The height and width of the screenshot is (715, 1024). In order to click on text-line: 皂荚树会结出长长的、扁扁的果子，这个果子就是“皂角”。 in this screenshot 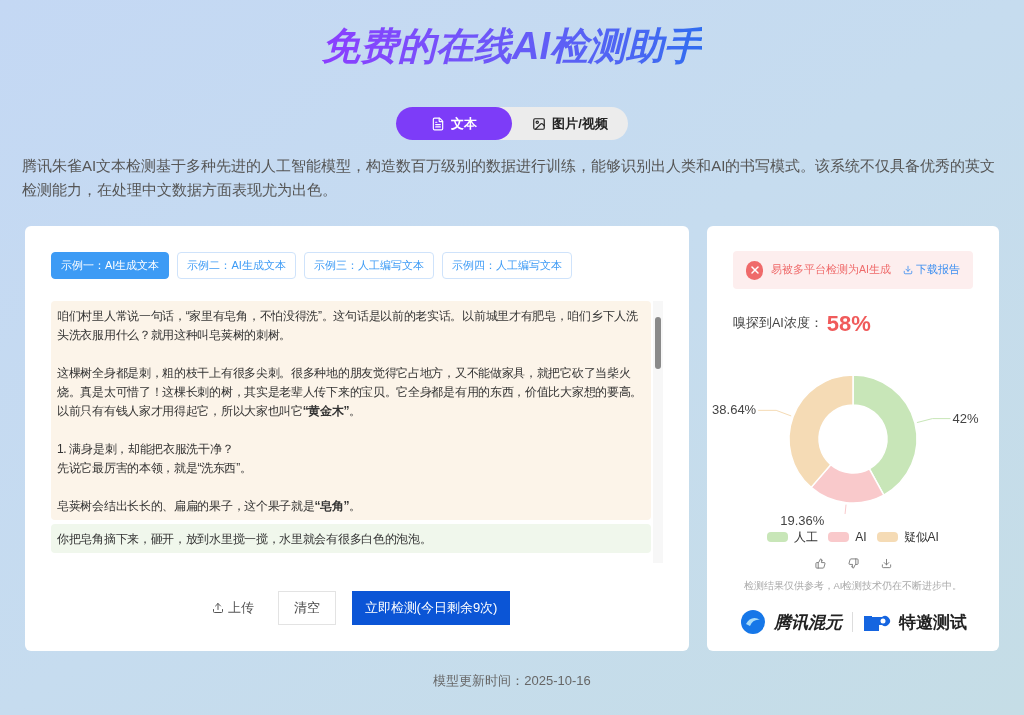, I will do `click(209, 506)`.